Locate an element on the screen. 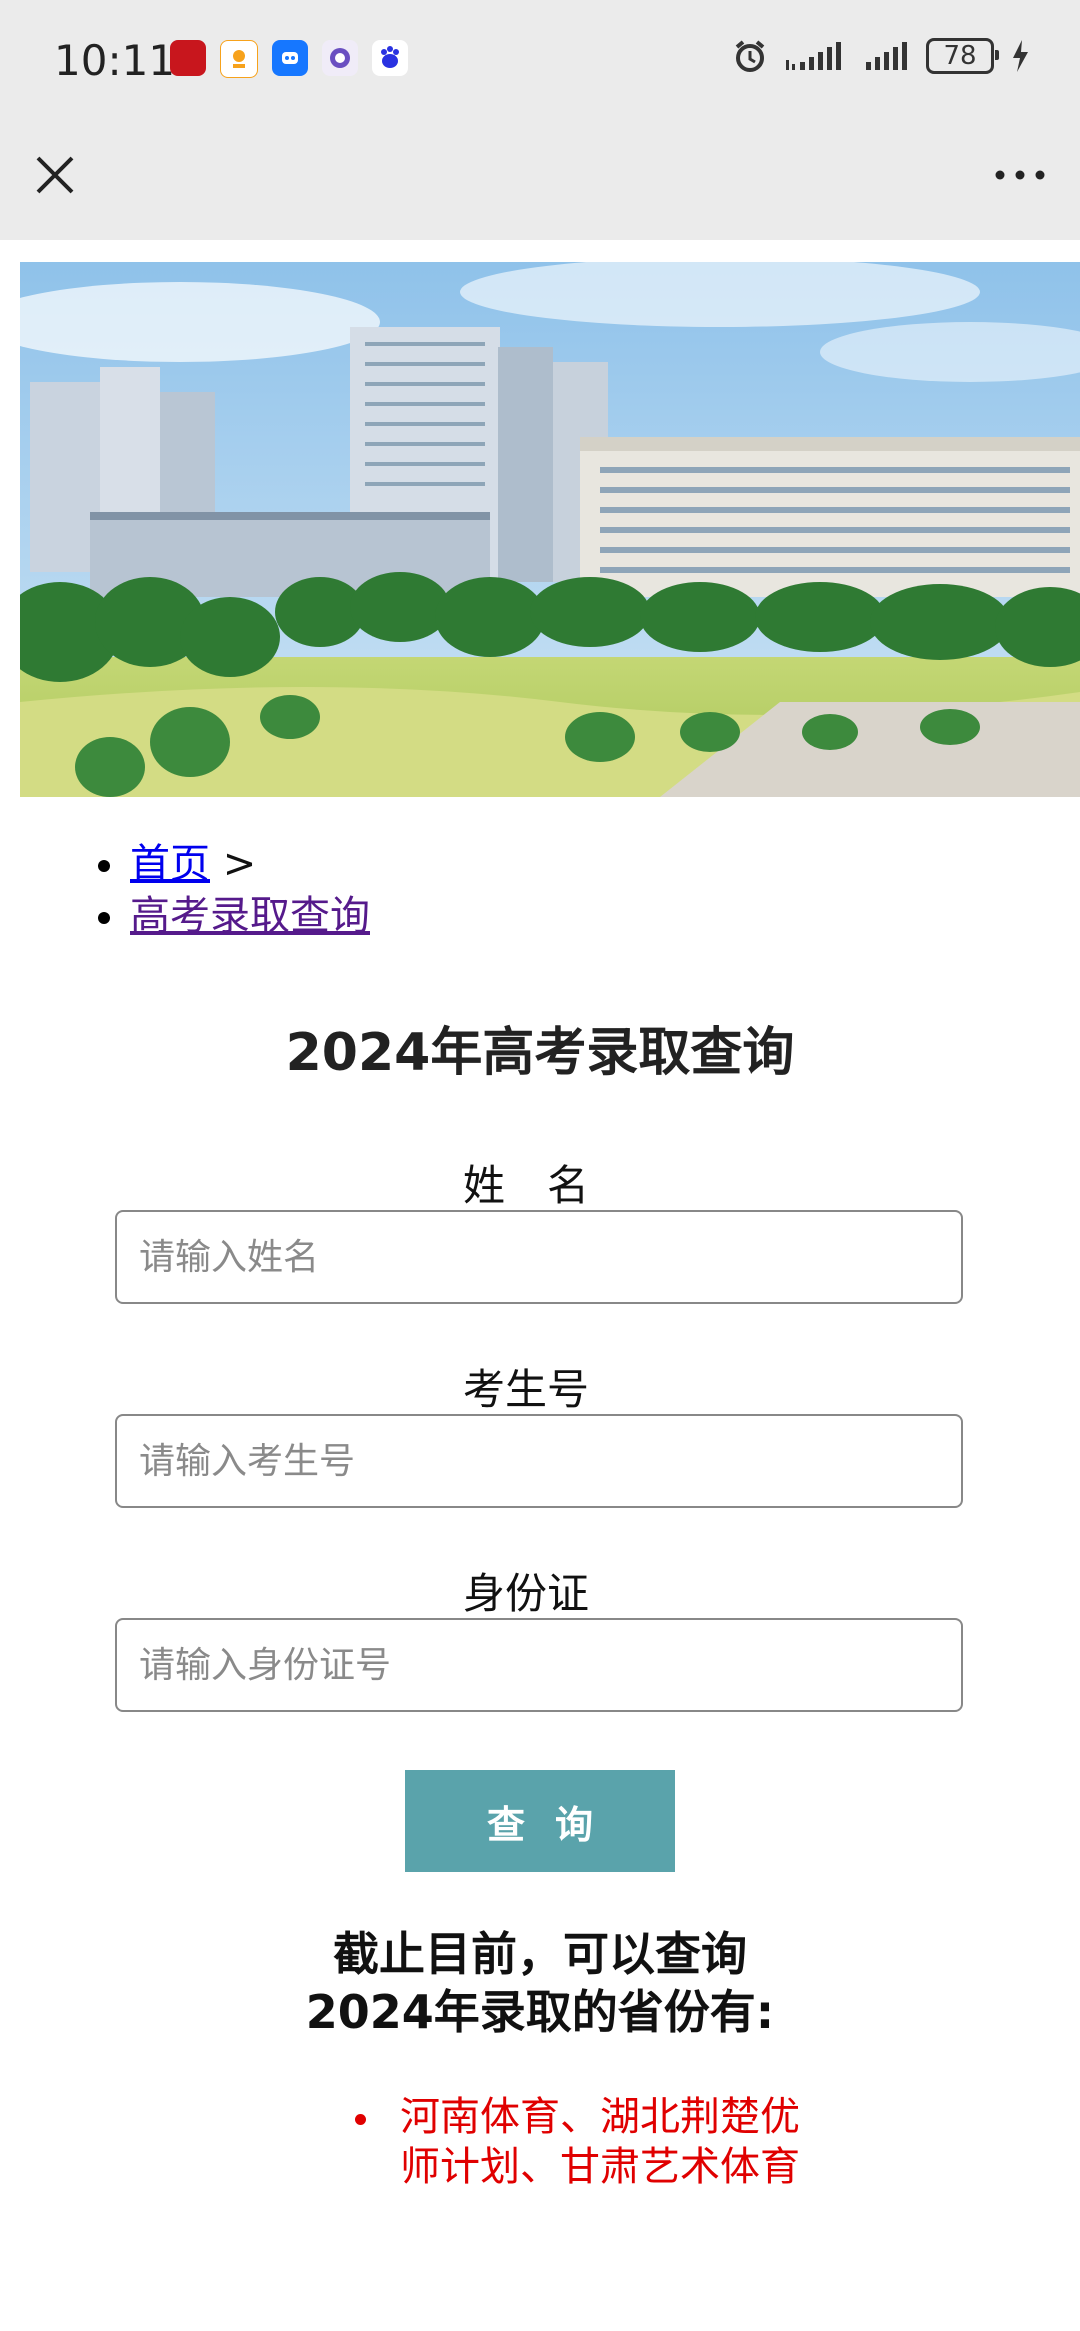 The width and height of the screenshot is (1080, 2331). xuexi-icon is located at coordinates (188, 58).